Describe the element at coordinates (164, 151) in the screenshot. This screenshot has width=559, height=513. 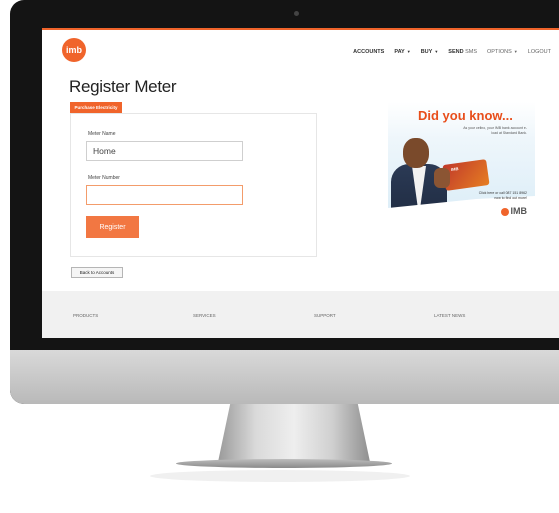
I see `meter-name-field: Home` at that location.